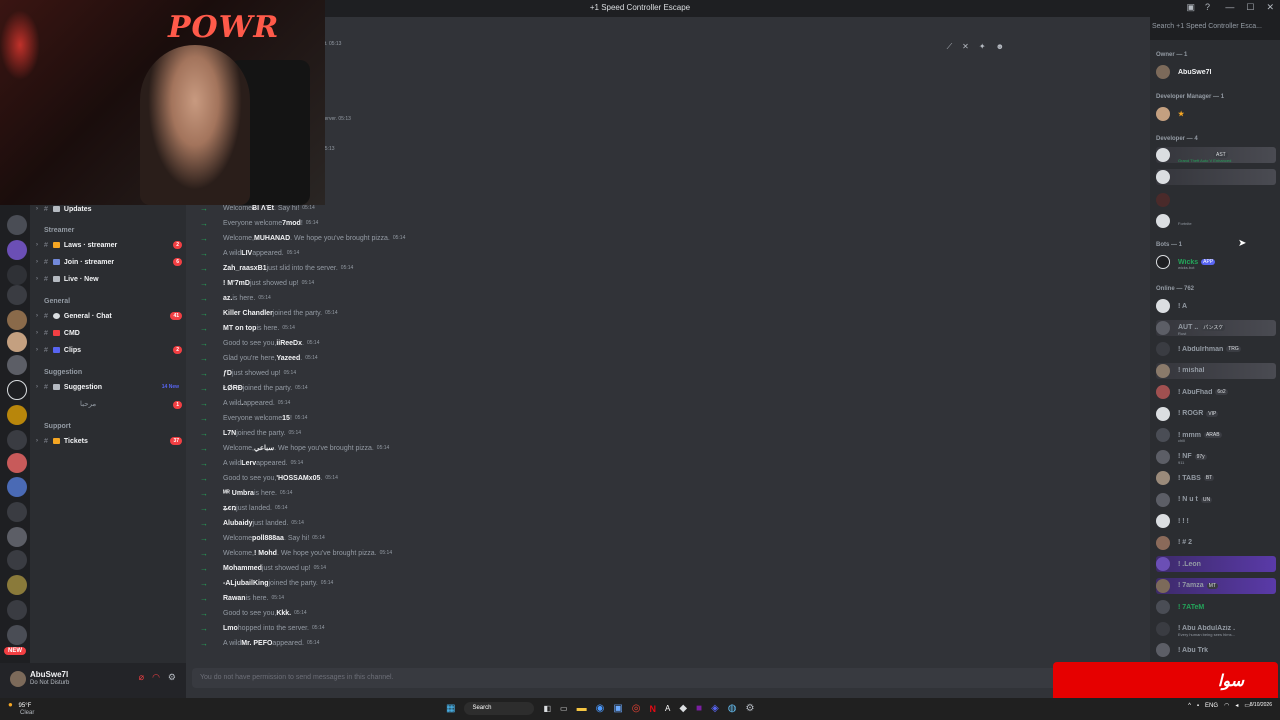  What do you see at coordinates (1229, 7) in the screenshot?
I see `minimize-button: —` at bounding box center [1229, 7].